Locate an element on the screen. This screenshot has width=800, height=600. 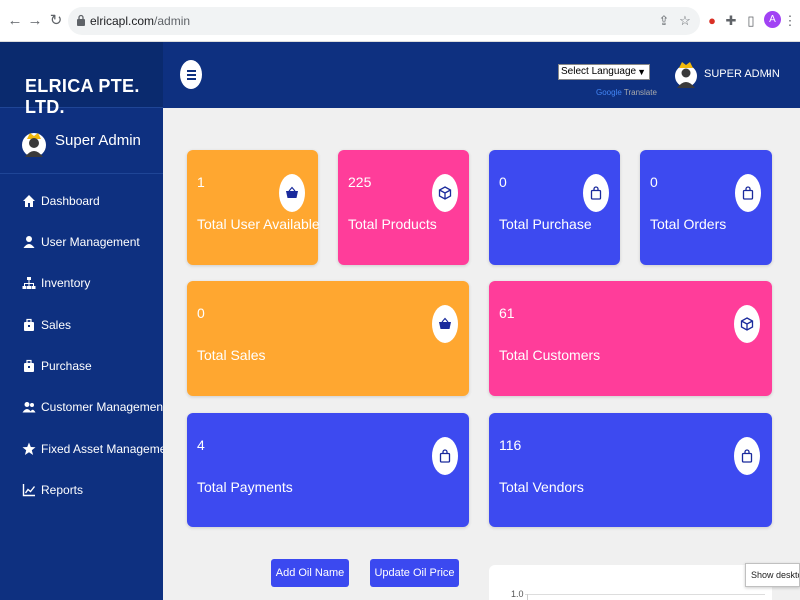
sidebar-item-fixed-asset-management: Fixed Asset Management is located at coordinates (88, 450).